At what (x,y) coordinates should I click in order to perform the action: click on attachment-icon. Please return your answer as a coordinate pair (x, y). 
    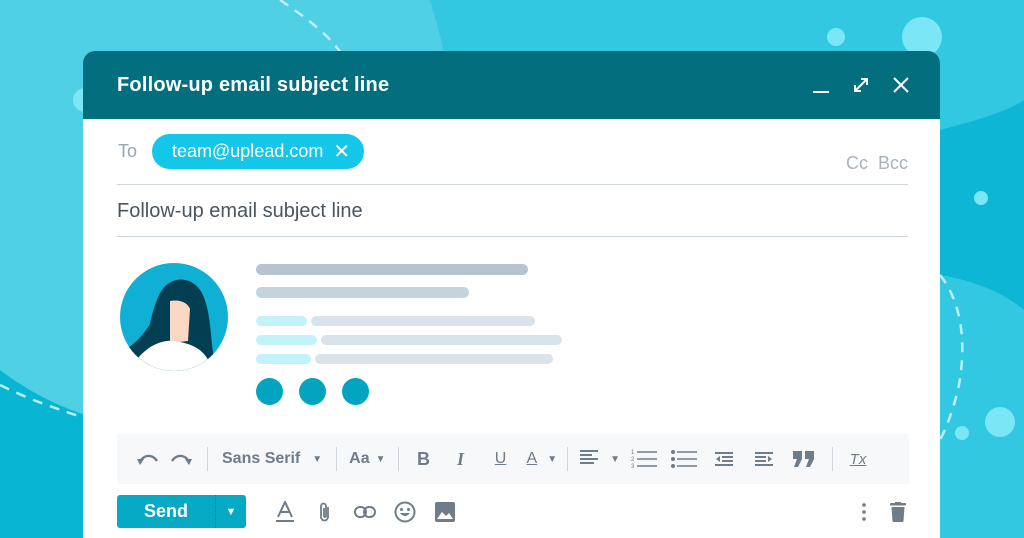
    Looking at the image, I should click on (325, 512).